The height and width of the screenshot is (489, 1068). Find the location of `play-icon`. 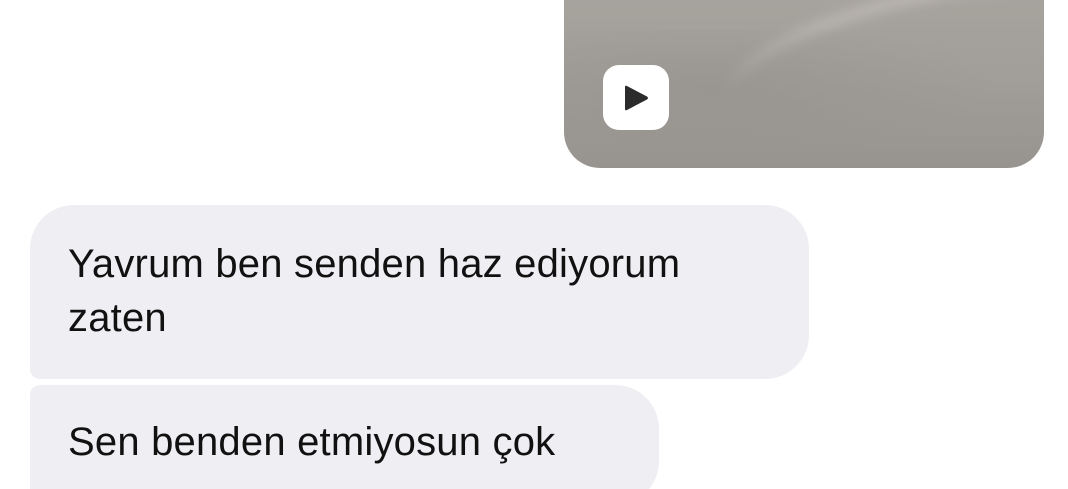

play-icon is located at coordinates (636, 97).